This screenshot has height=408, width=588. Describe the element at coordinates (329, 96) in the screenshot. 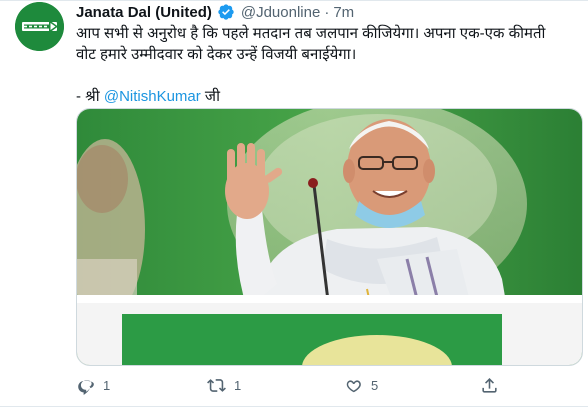

I see `quote-line: - श्री @NitishKumar जी` at that location.